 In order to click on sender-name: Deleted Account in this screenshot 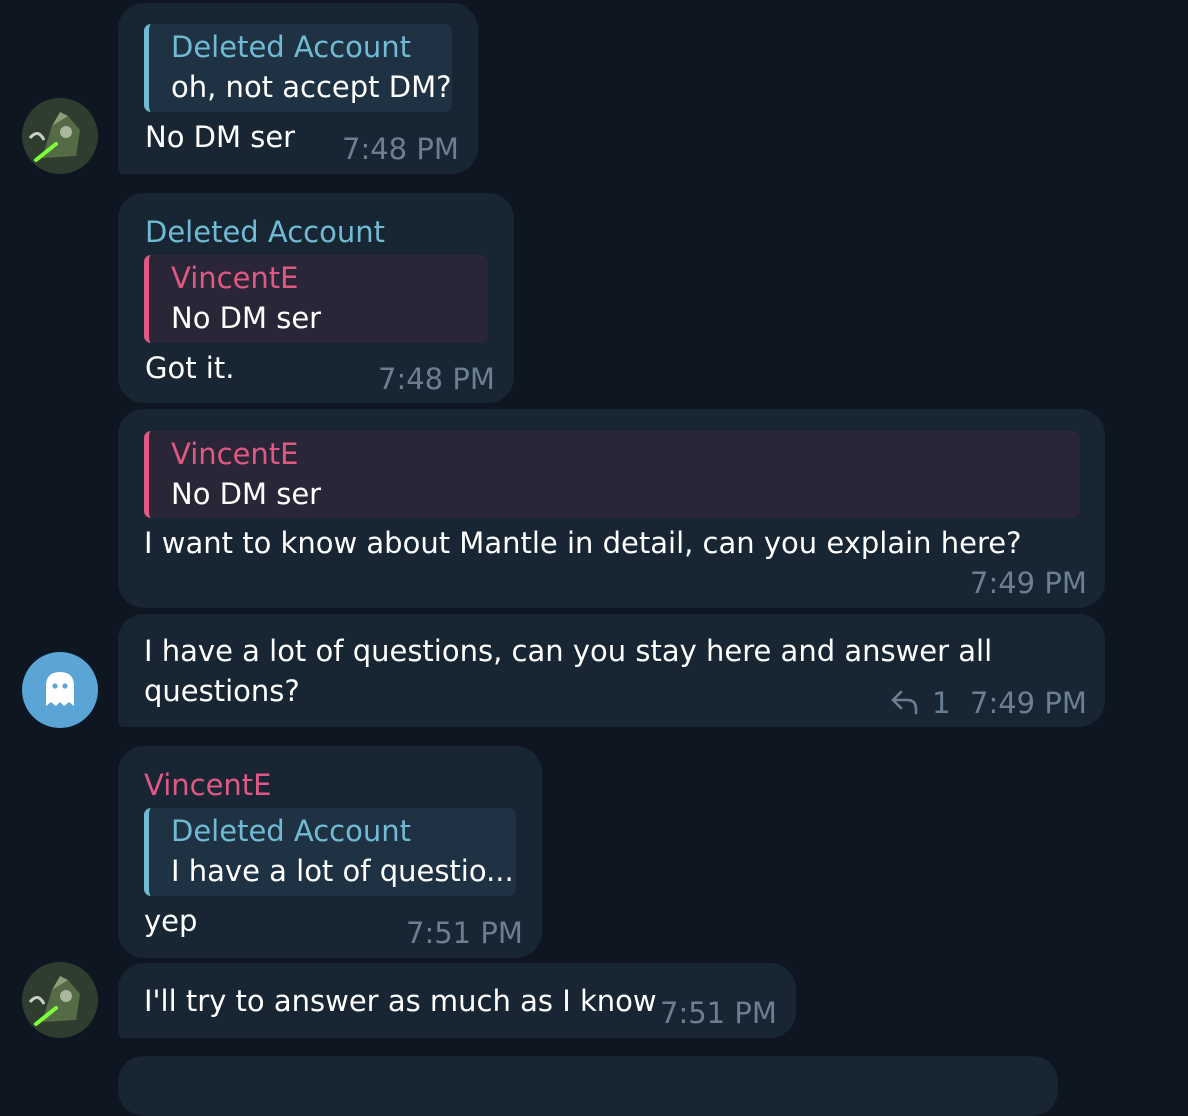, I will do `click(265, 232)`.